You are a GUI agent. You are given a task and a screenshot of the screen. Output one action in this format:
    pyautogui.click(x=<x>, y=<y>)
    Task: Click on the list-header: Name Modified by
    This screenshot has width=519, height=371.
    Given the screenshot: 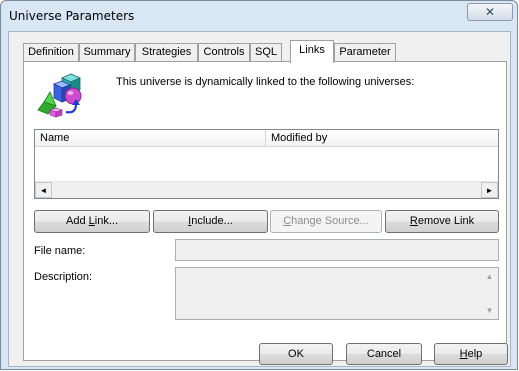 What is the action you would take?
    pyautogui.click(x=266, y=138)
    